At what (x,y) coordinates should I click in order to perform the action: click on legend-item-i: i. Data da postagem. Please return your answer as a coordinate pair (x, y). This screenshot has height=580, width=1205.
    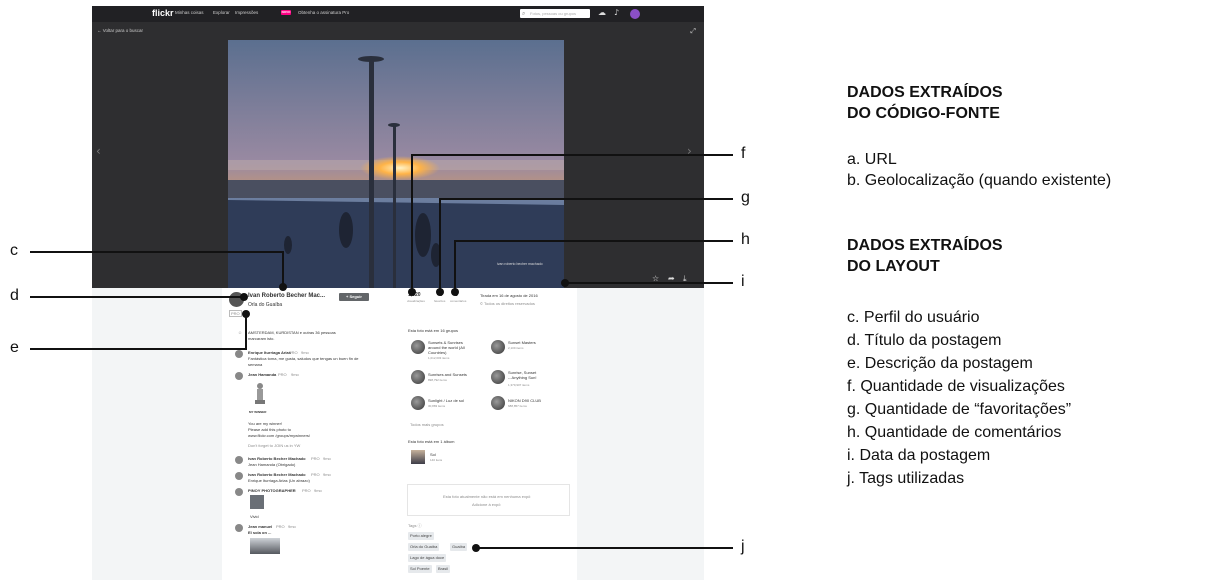
    Looking at the image, I should click on (919, 455).